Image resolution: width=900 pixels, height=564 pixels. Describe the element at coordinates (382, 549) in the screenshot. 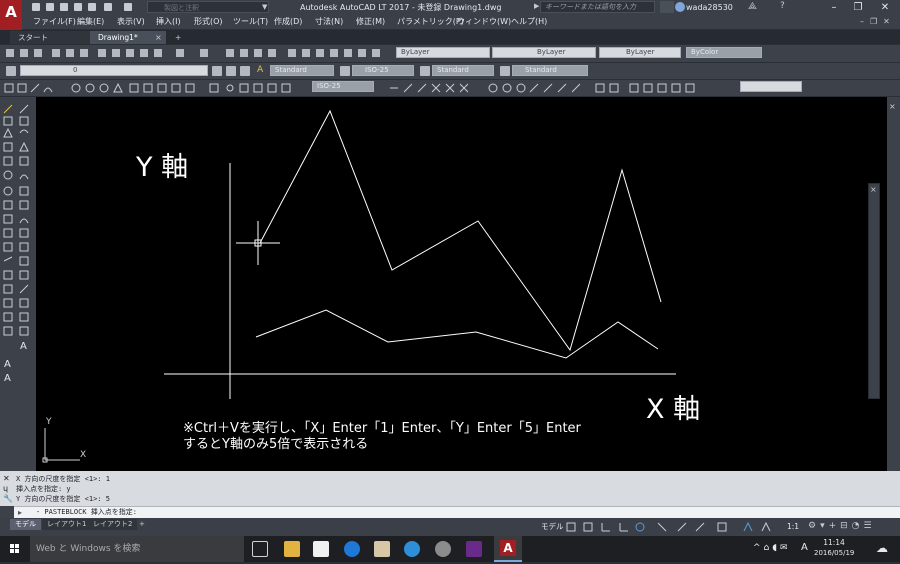

I see `media-icon` at that location.